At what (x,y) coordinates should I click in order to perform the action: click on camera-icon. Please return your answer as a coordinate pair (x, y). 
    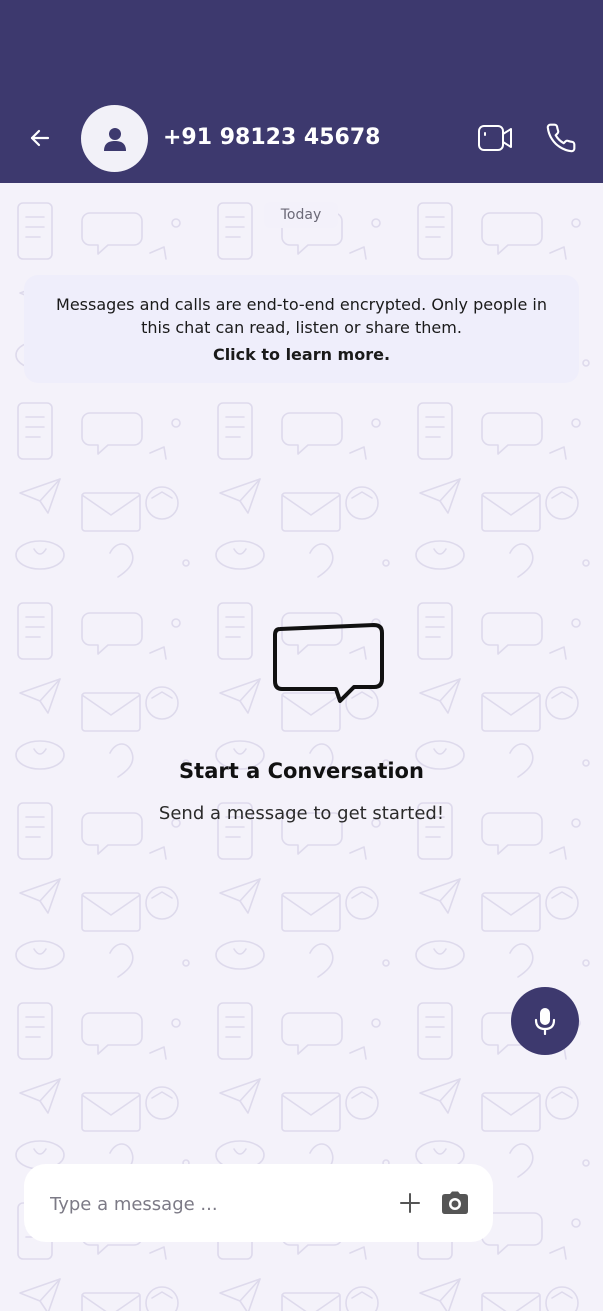
    Looking at the image, I should click on (455, 1202).